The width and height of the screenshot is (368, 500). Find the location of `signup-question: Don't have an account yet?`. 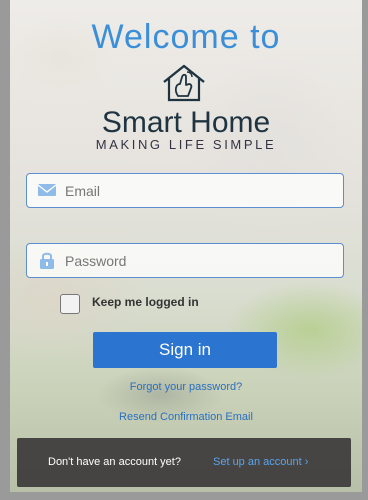

signup-question: Don't have an account yet? is located at coordinates (114, 462).